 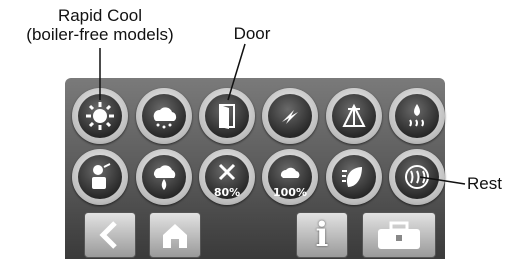 I want to click on lightning-icon, so click(x=290, y=116).